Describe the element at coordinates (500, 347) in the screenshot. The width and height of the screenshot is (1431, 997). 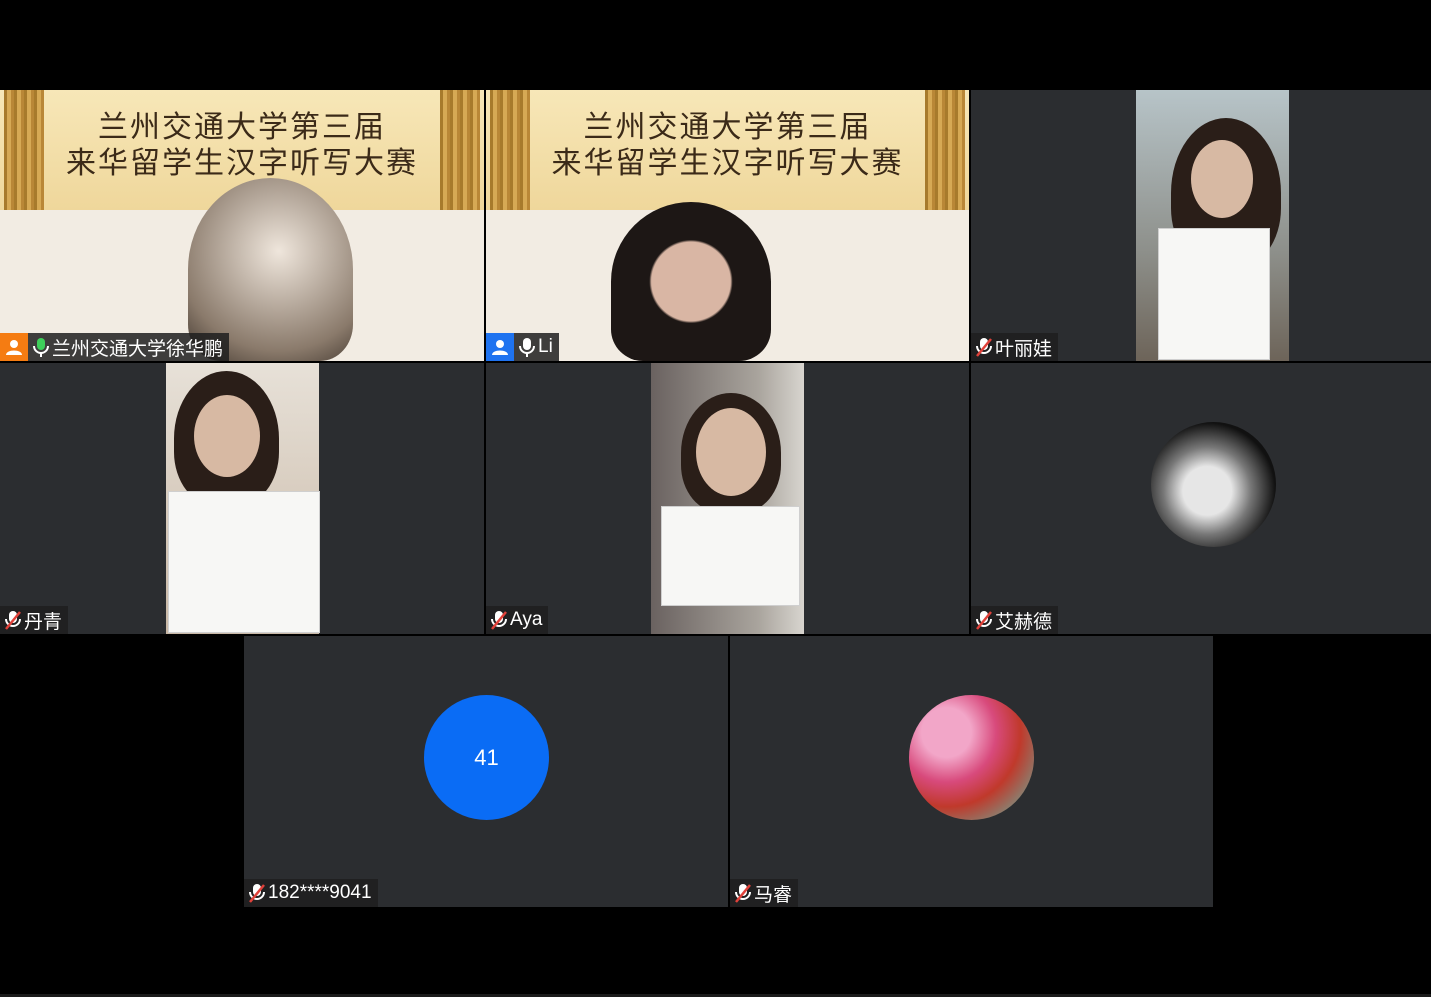
I see `cohost-person-icon` at that location.